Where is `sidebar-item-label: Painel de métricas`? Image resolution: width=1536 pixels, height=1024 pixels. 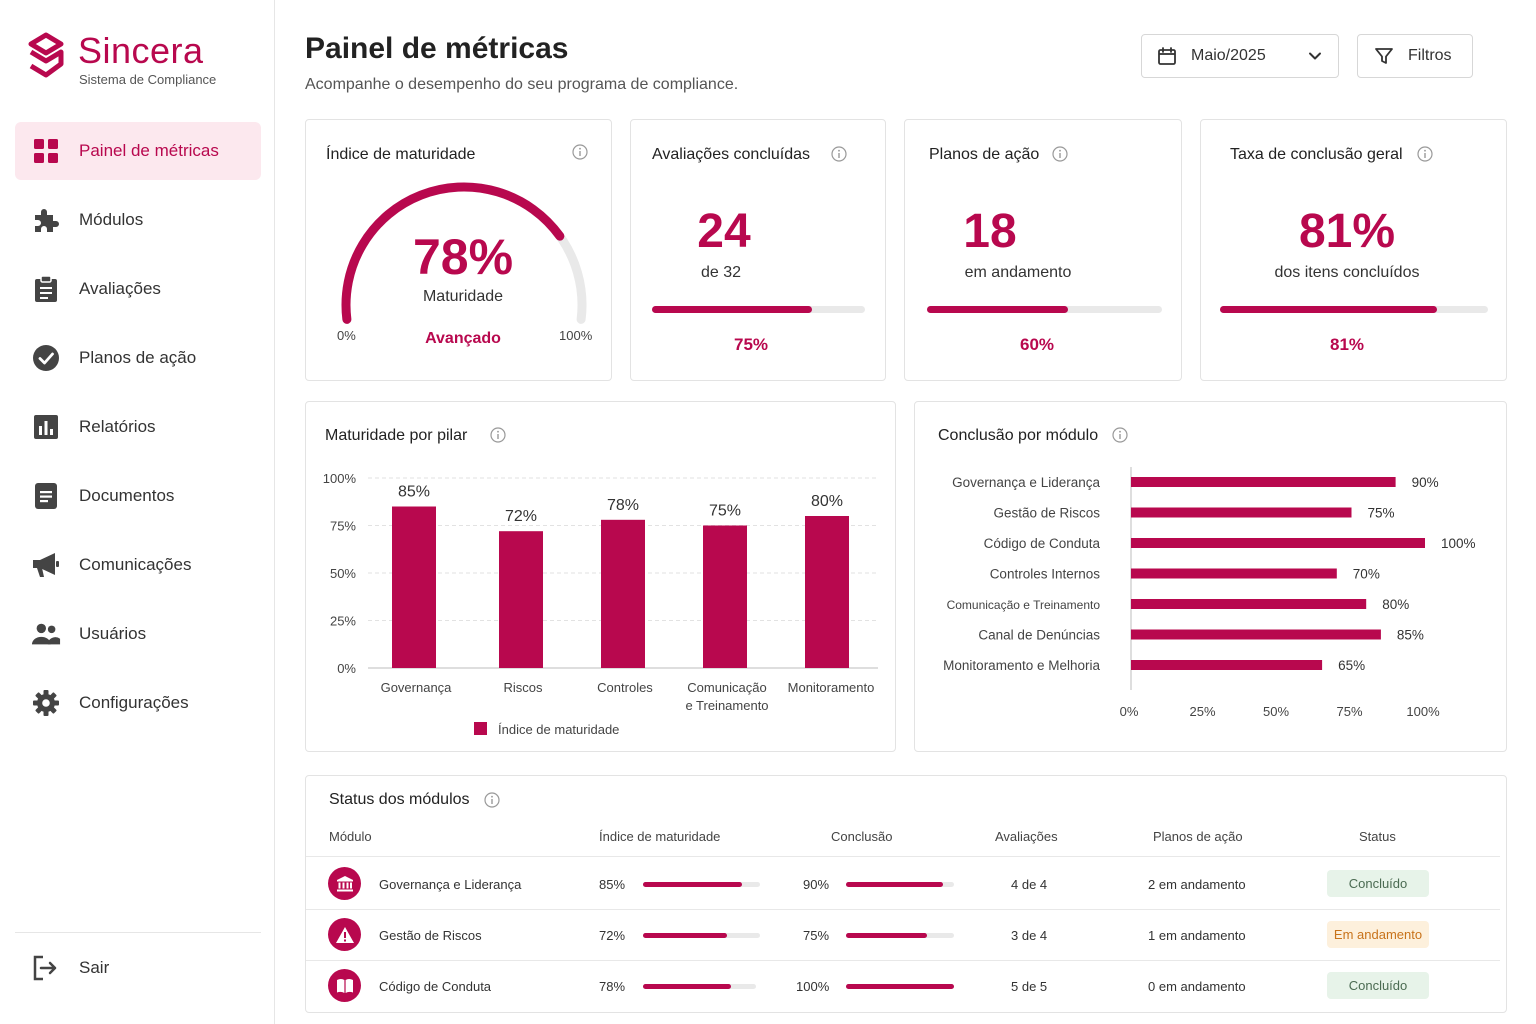 sidebar-item-label: Painel de métricas is located at coordinates (149, 150).